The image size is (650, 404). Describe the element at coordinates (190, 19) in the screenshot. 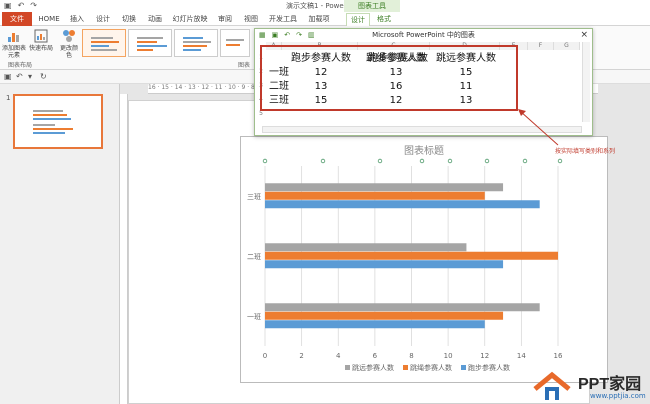

I see `tab-slideshow: 幻灯片放映` at that location.